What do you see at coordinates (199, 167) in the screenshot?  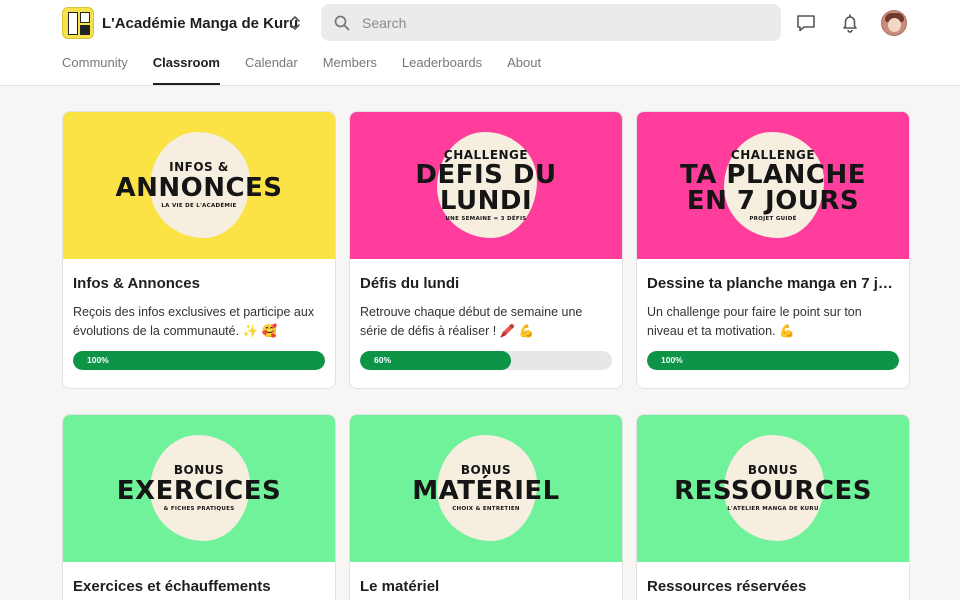 I see `banner-kicker: INFOS &` at bounding box center [199, 167].